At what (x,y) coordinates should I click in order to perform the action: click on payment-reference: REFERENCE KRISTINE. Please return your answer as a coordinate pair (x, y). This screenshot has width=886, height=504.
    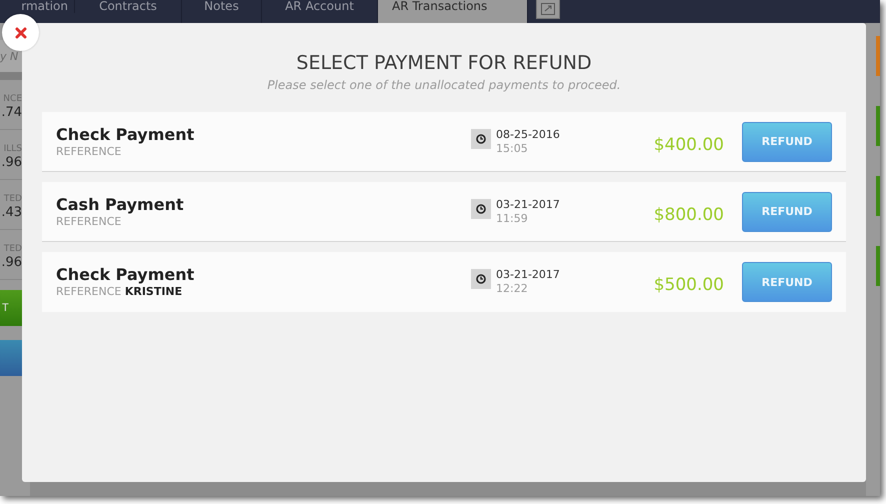
    Looking at the image, I should click on (120, 292).